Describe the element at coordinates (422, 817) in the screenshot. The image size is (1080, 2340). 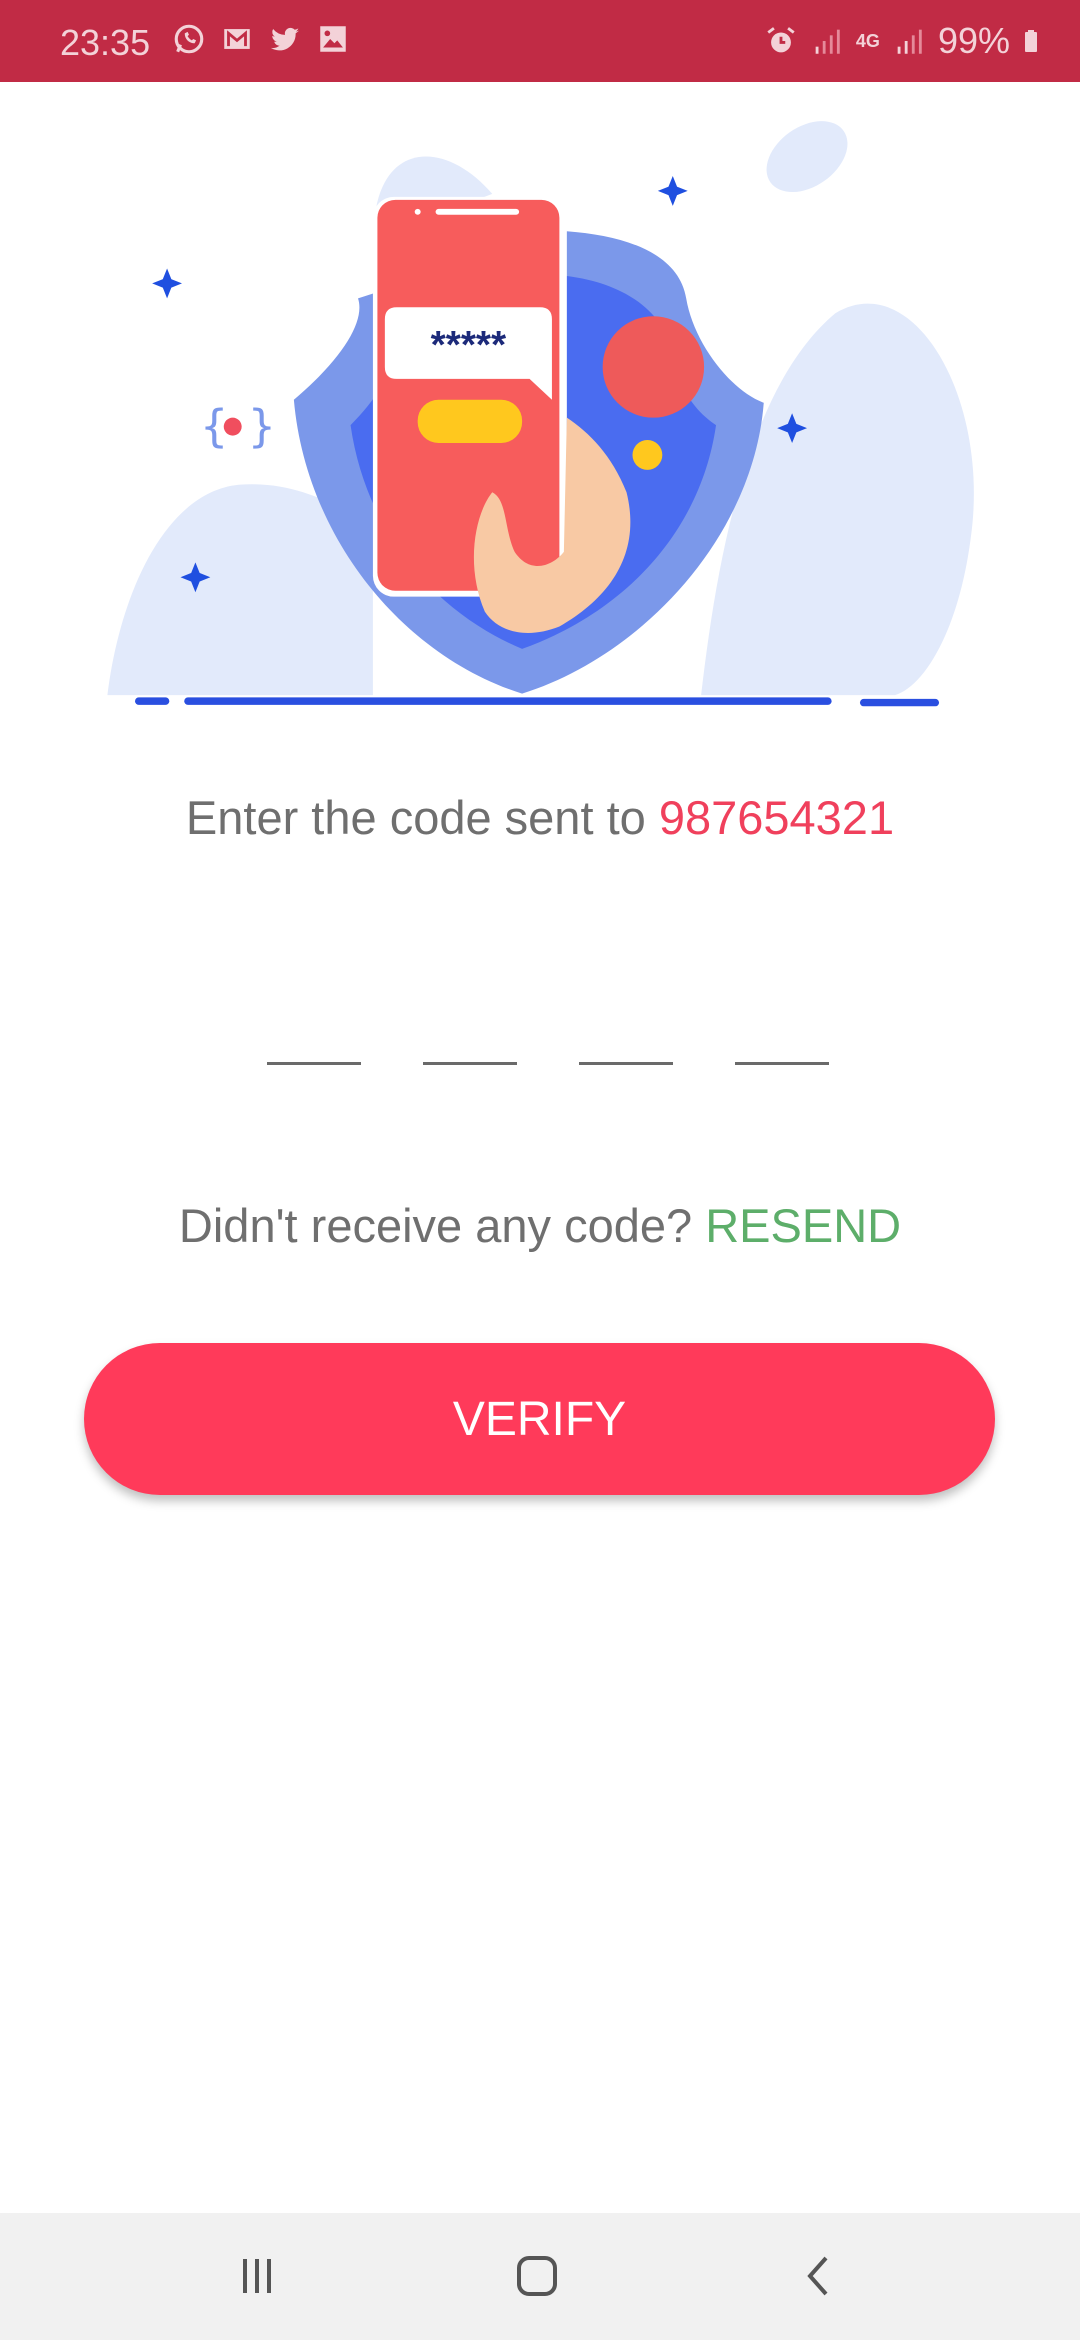
I see `prompt-text: Enter the code sent to` at that location.